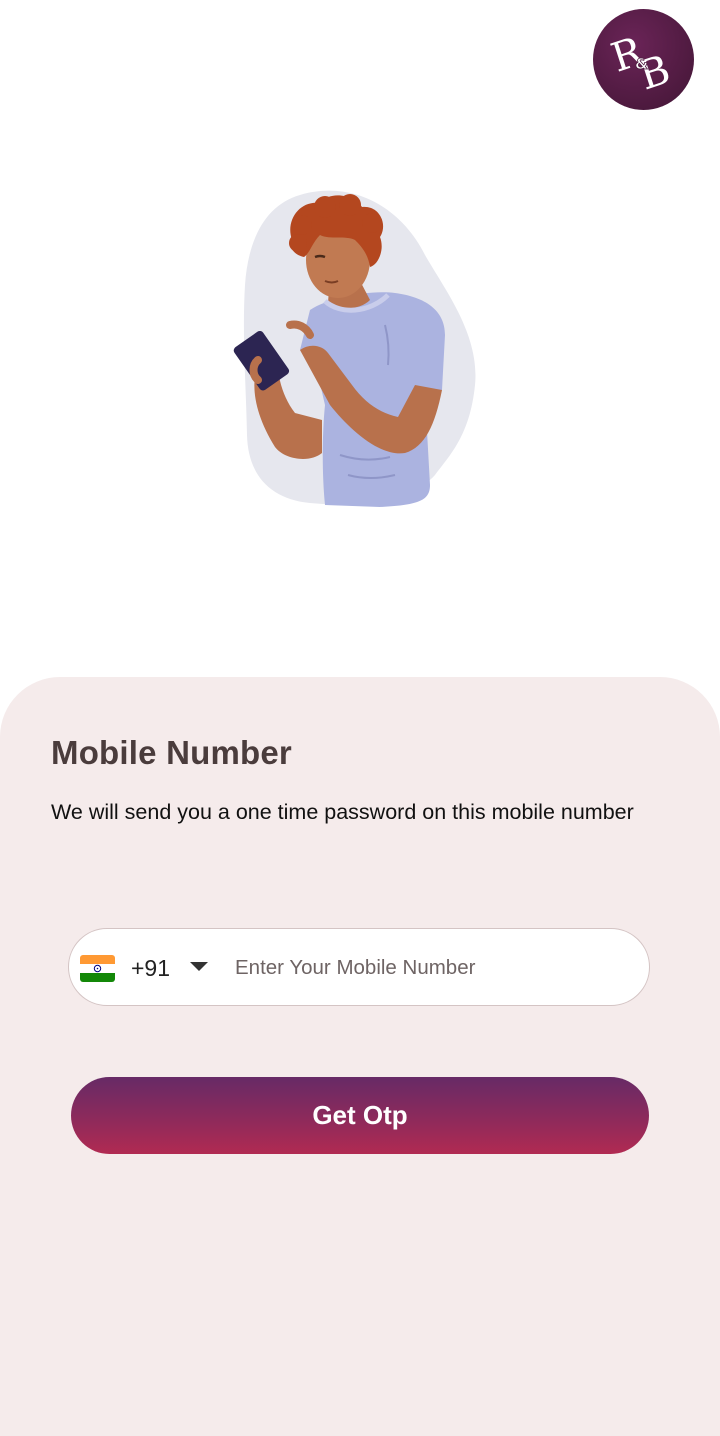  Describe the element at coordinates (171, 752) in the screenshot. I see `page-title: Mobile Number` at that location.